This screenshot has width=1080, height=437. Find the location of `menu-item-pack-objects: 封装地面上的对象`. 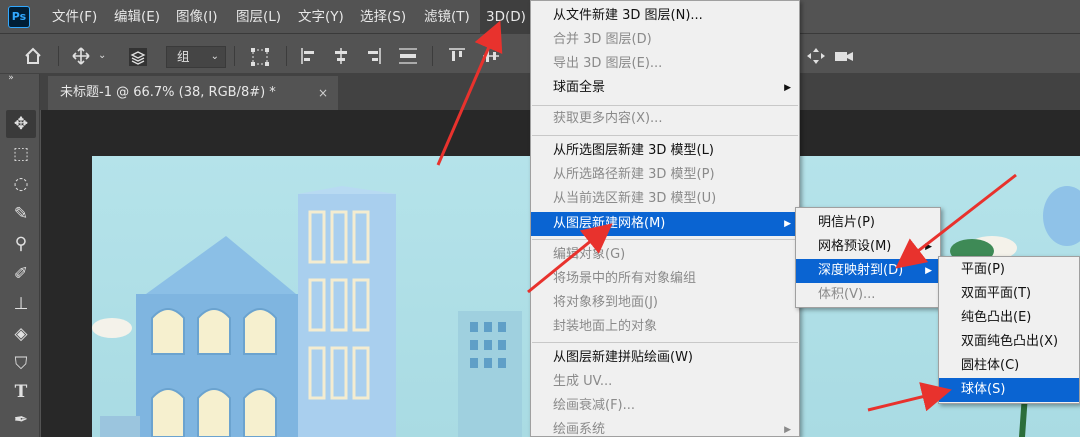

menu-item-pack-objects: 封装地面上的对象 is located at coordinates (665, 327).